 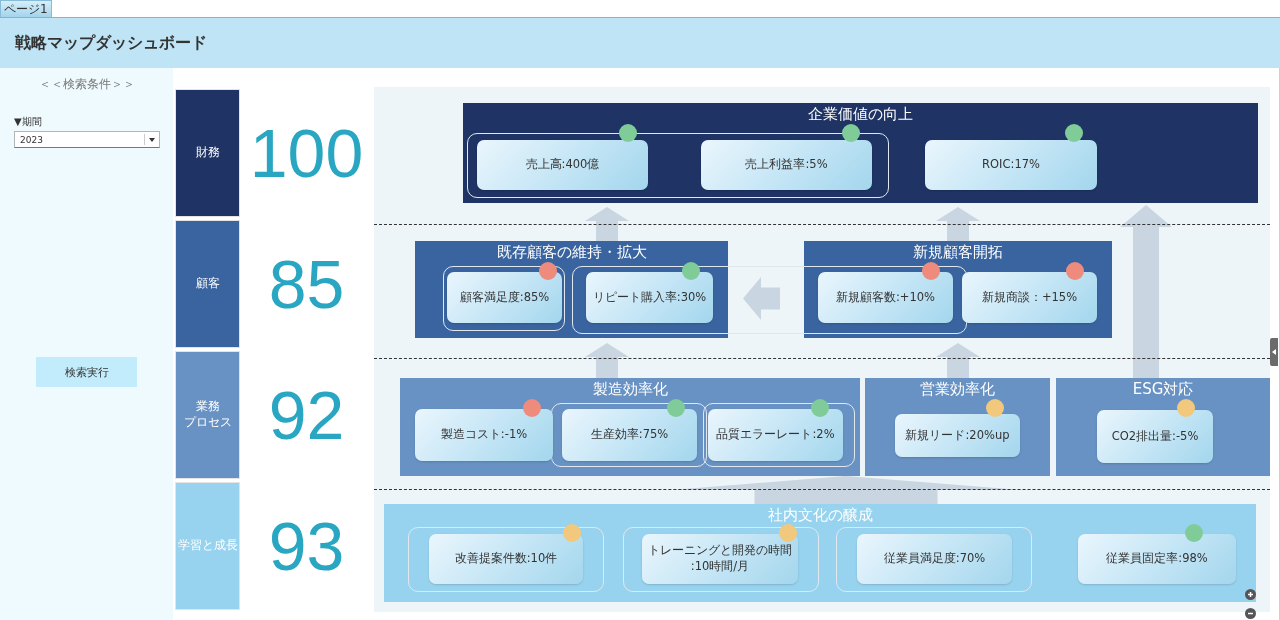 What do you see at coordinates (860, 114) in the screenshot?
I see `objective-title: 企業価値の向上` at bounding box center [860, 114].